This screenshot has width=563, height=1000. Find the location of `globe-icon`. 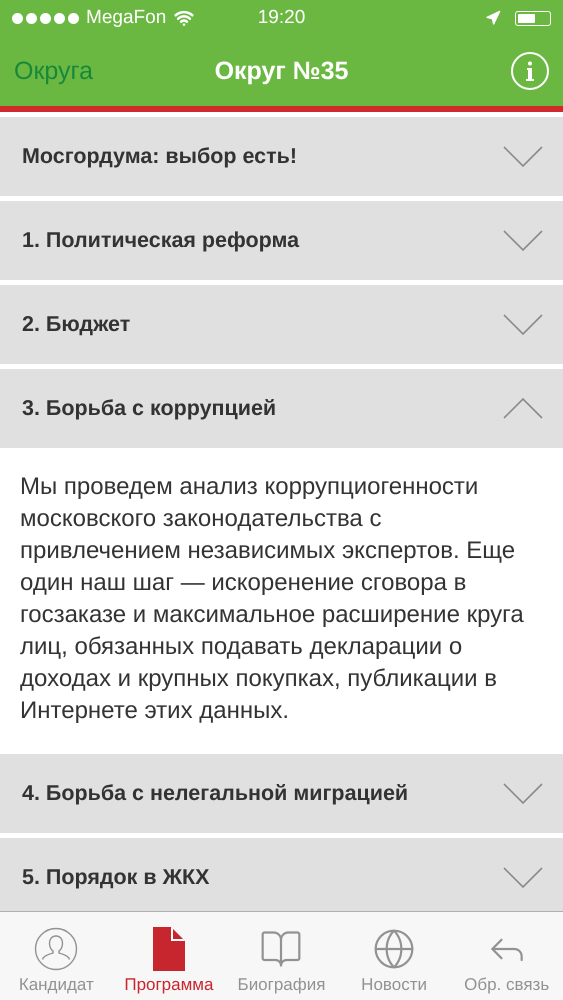

globe-icon is located at coordinates (394, 949).